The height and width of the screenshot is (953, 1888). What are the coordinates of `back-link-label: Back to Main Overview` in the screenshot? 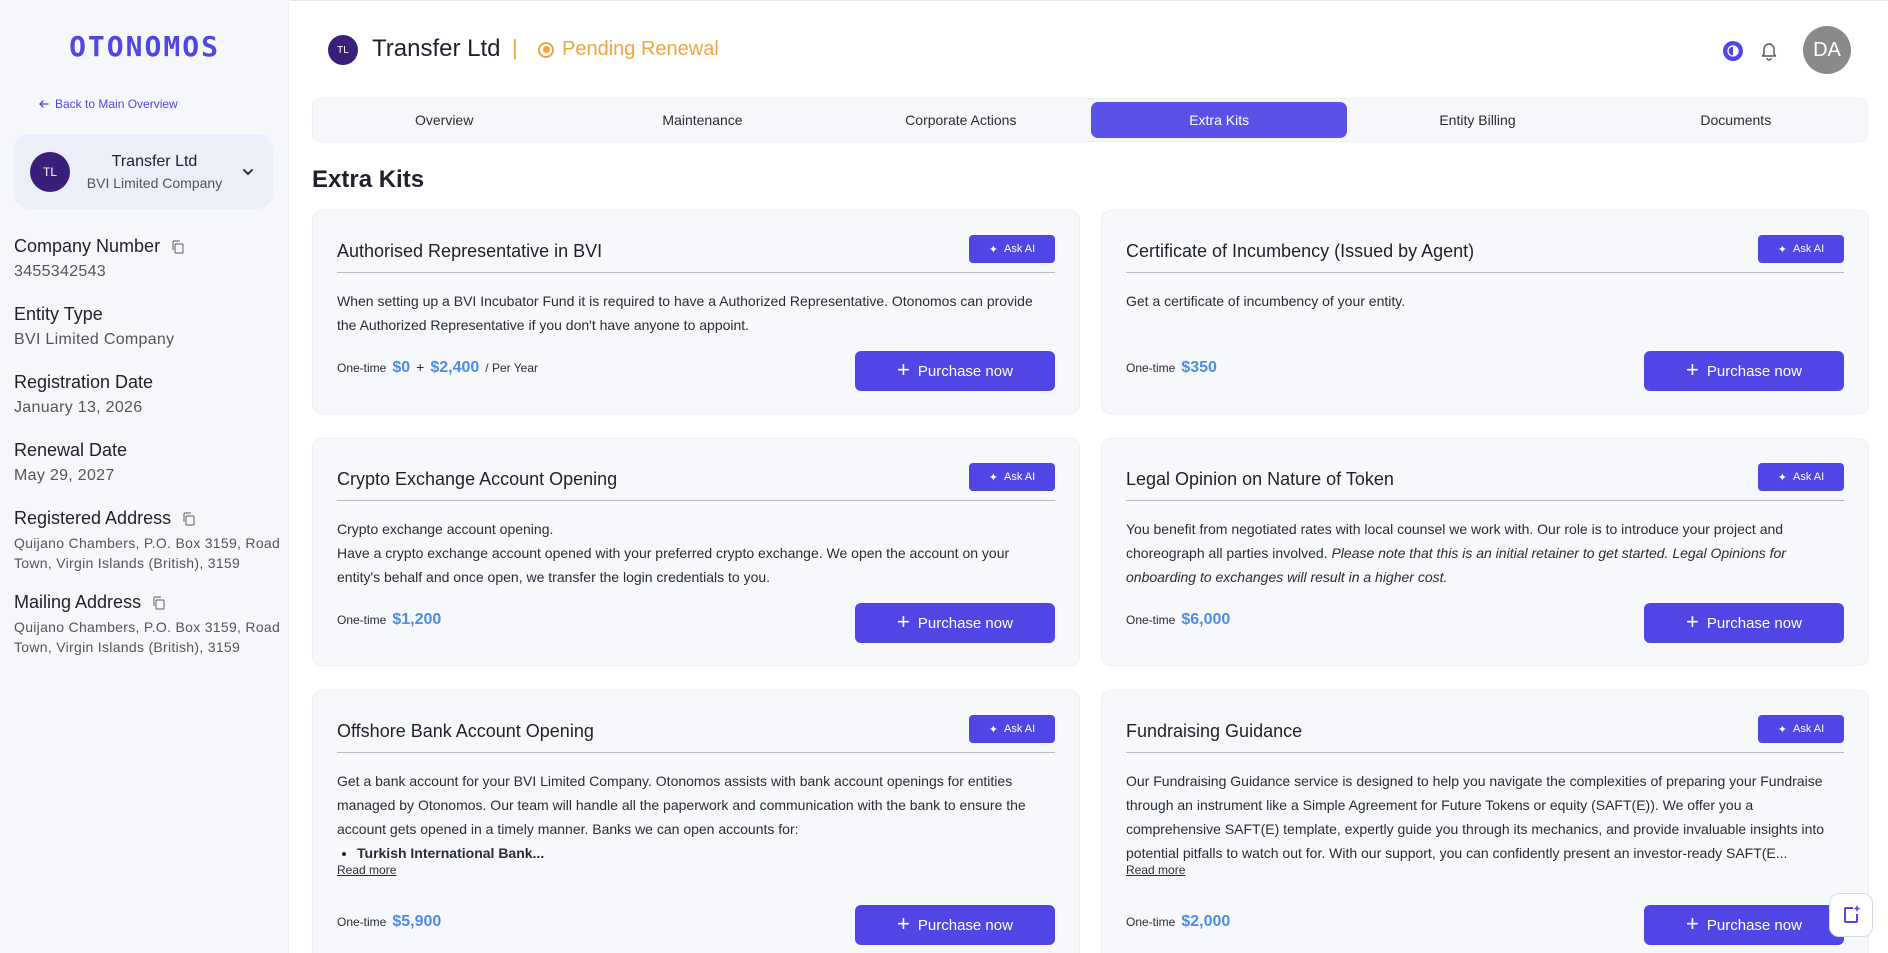 It's located at (116, 104).